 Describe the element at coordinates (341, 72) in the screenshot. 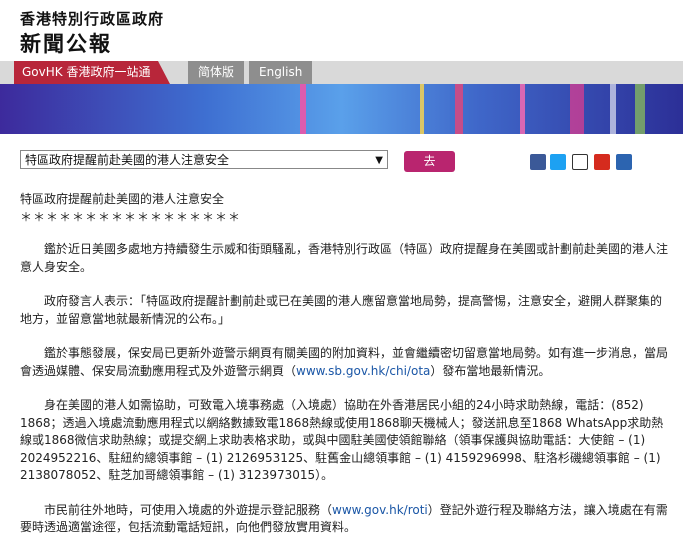

I see `nav-bar: GovHK 香港政府一站通 简体版 English` at that location.